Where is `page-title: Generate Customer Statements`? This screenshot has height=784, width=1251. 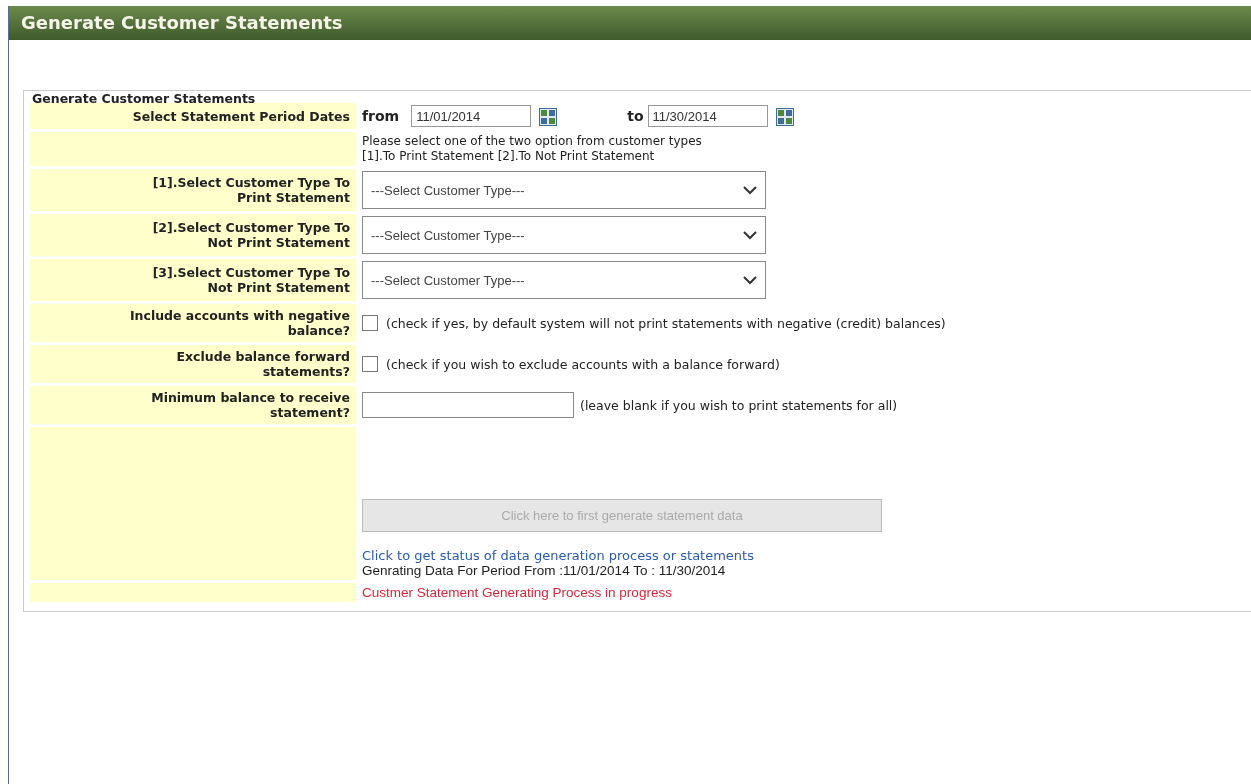 page-title: Generate Customer Statements is located at coordinates (630, 23).